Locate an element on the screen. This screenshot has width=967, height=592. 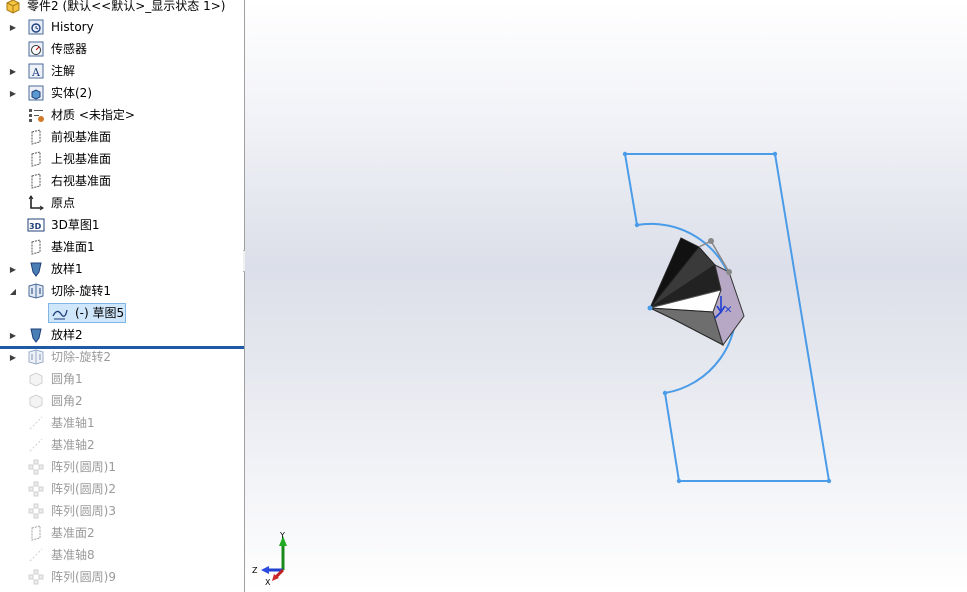
history-icon is located at coordinates (36, 27).